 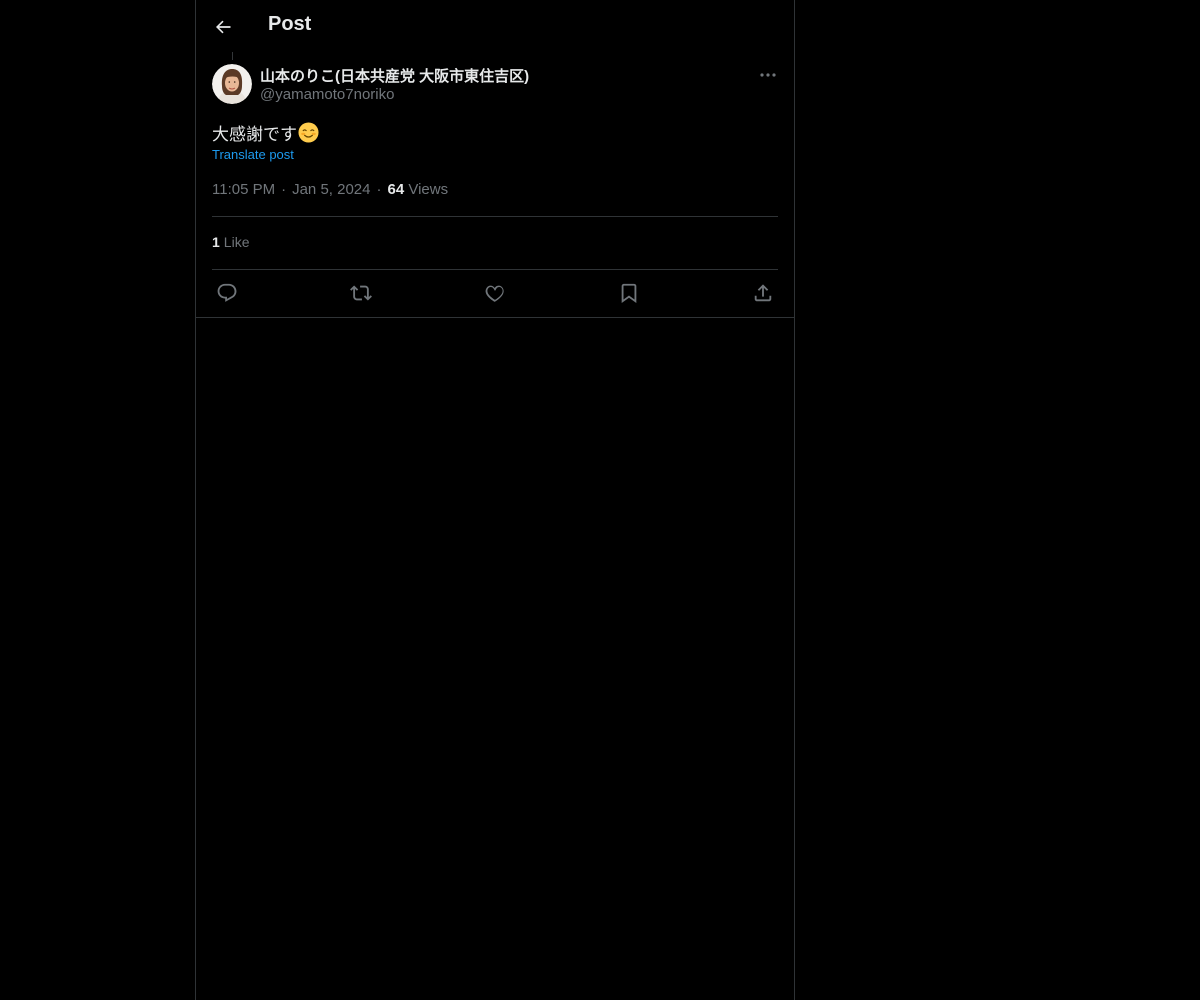 What do you see at coordinates (236, 242) in the screenshot?
I see `likes-label: Like` at bounding box center [236, 242].